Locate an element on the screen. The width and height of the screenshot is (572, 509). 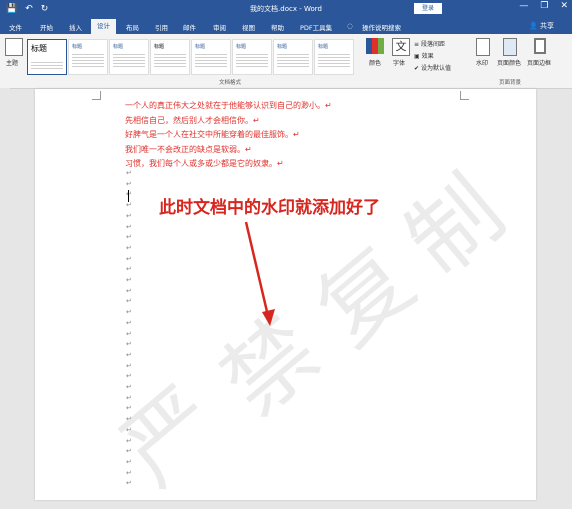
annotation-arrow is located at coordinates (259, 273).